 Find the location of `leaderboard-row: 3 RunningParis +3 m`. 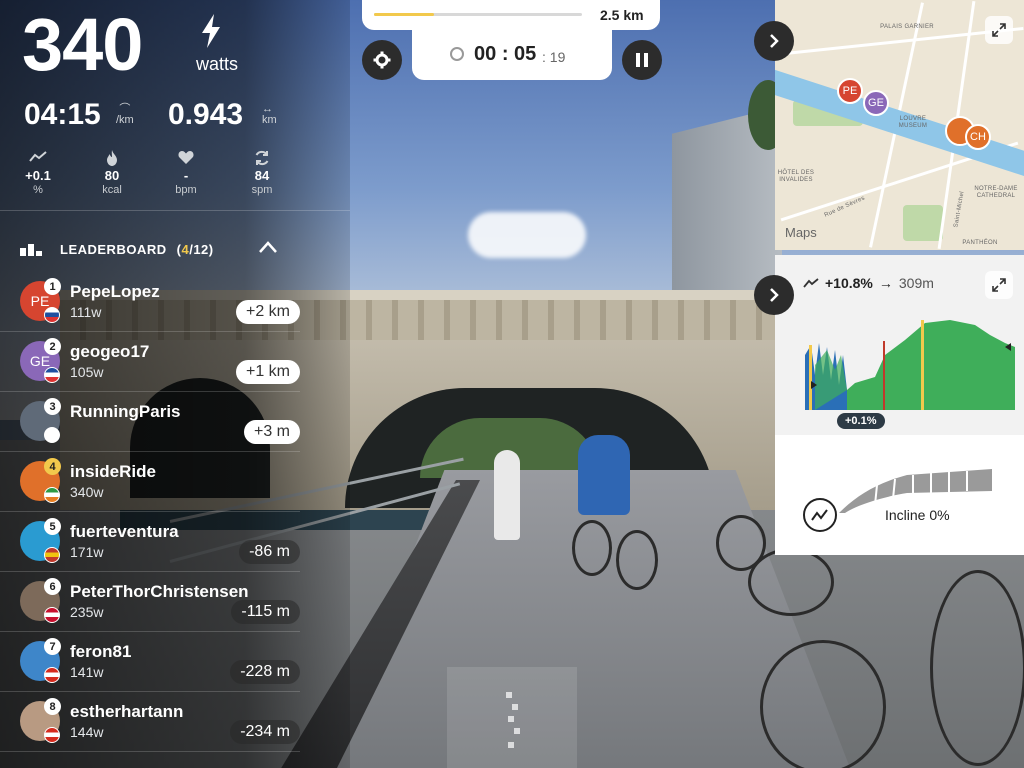

leaderboard-row: 3 RunningParis +3 m is located at coordinates (150, 422).